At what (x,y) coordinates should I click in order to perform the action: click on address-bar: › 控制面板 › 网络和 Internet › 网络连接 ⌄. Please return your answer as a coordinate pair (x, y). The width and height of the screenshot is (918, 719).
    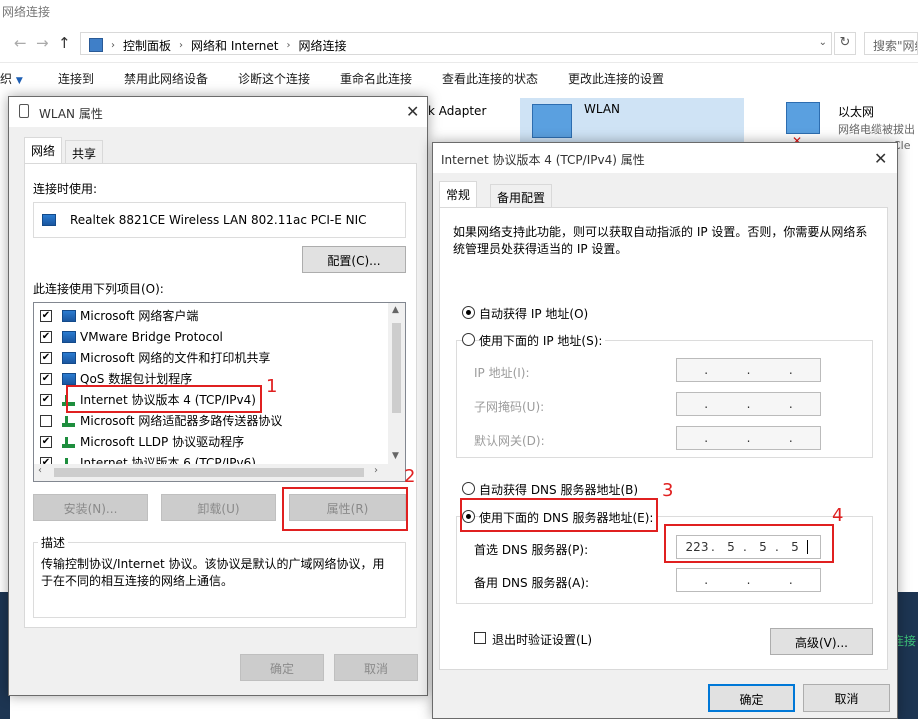
    Looking at the image, I should click on (456, 43).